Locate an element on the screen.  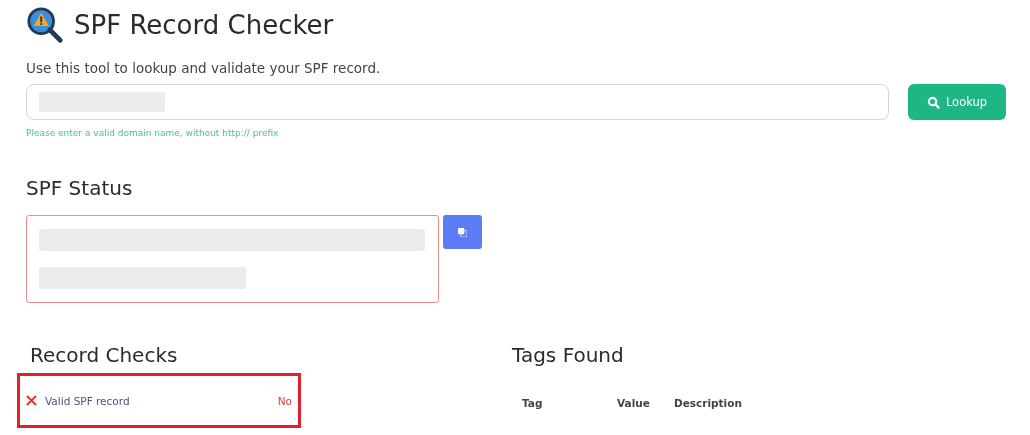
section-heading: Tags Found is located at coordinates (568, 355).